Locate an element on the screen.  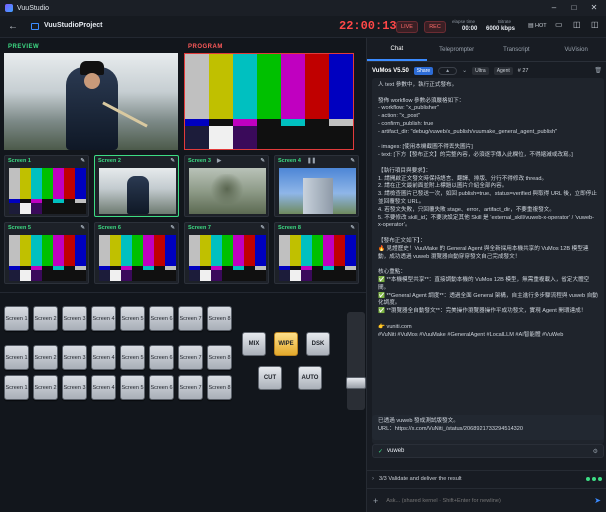
switcher-button-r1-c5: Screen 5 is located at coordinates (132, 318).